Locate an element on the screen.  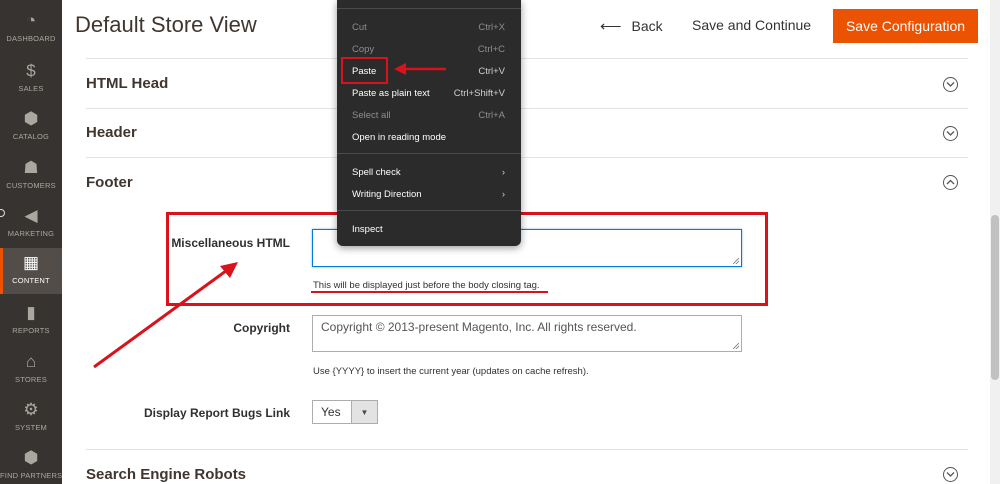
ctx-item-inspect: Inspect is located at coordinates (428, 229).